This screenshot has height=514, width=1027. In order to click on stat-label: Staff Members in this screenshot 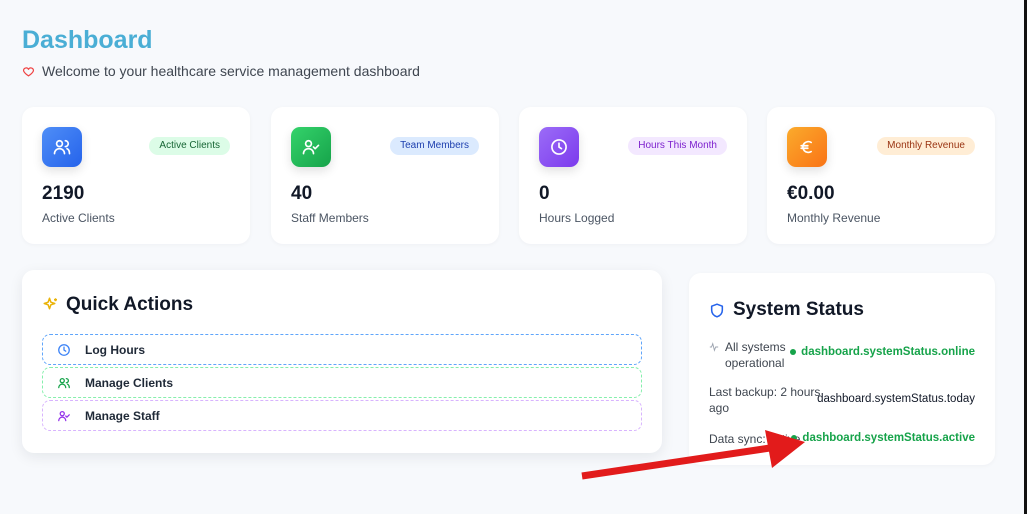, I will do `click(330, 218)`.